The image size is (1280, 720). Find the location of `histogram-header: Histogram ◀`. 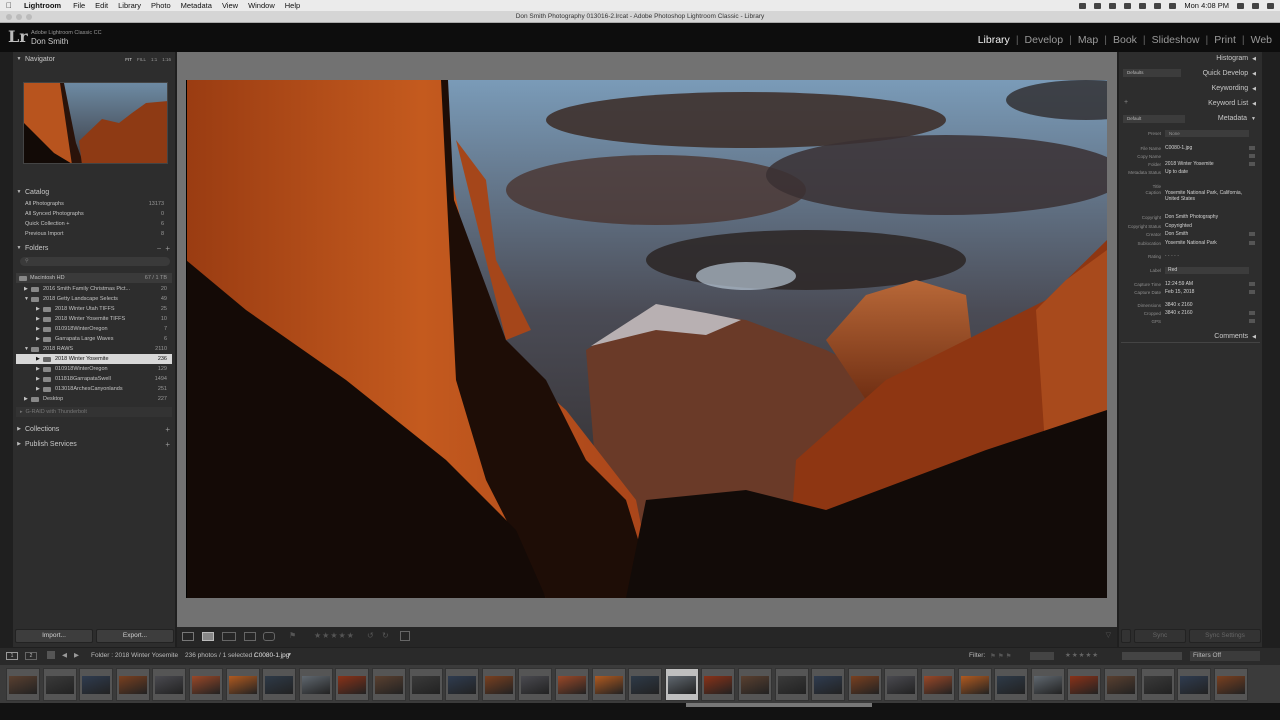

histogram-header: Histogram ◀ is located at coordinates (1187, 59).